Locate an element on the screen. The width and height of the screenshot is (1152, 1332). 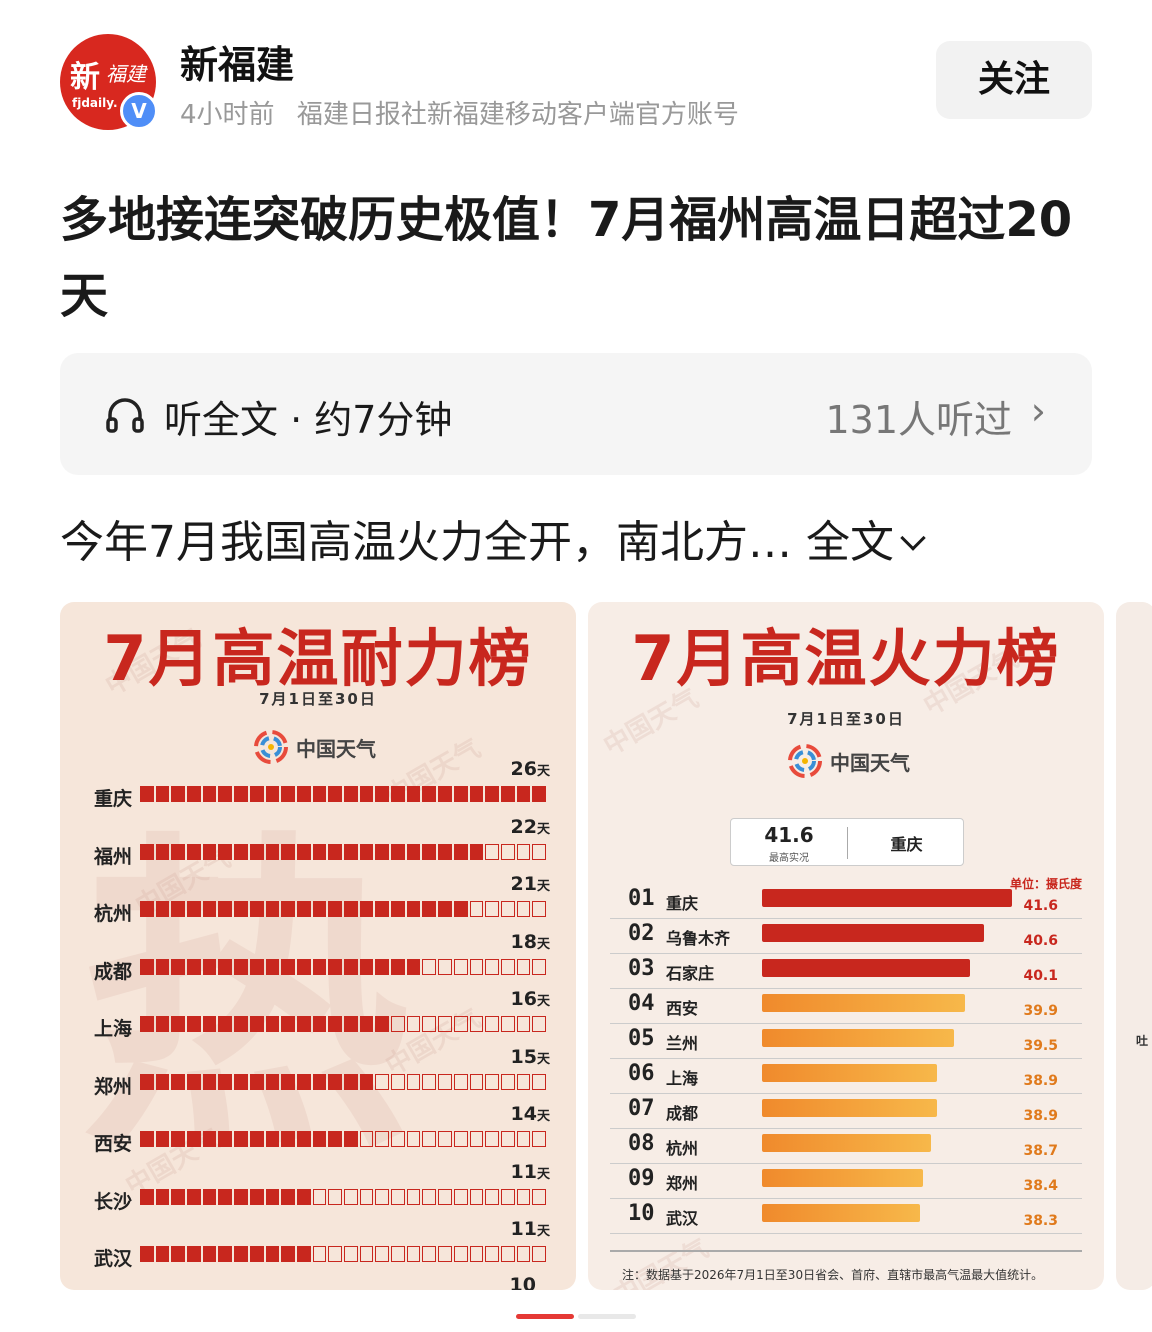
account-name: 新福建 is located at coordinates (237, 61).